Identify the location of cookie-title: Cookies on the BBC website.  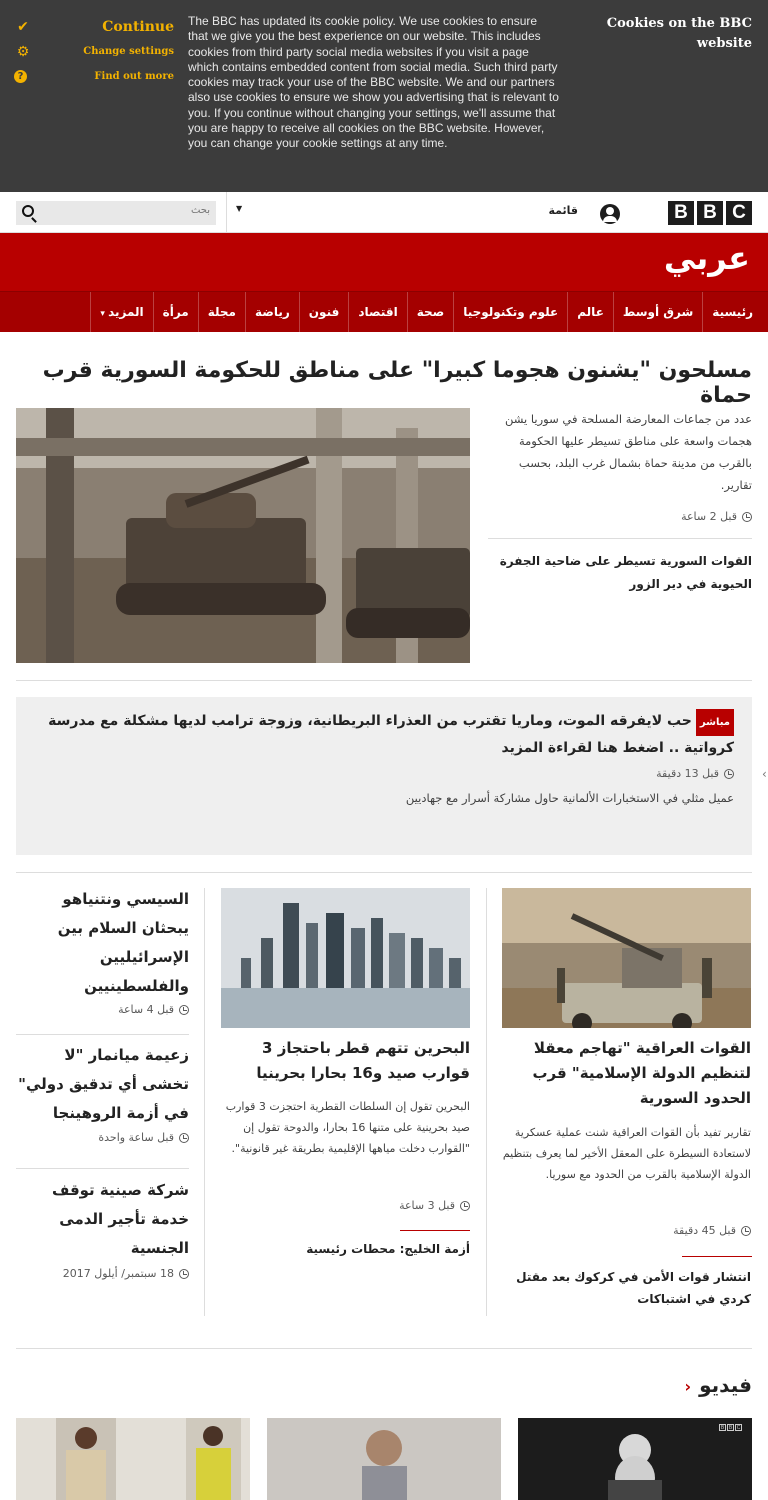
(679, 33).